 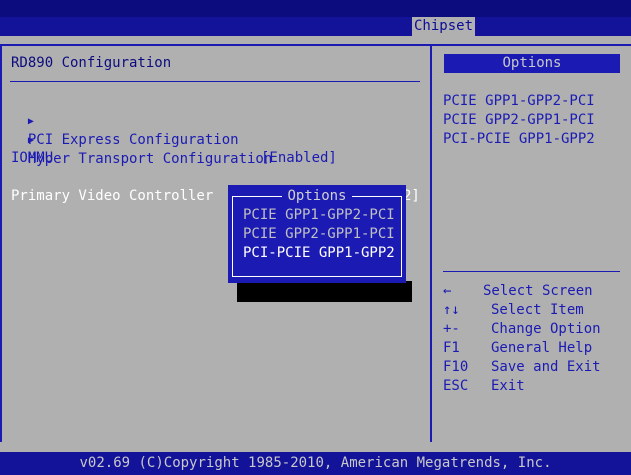 I want to click on help-desc: General Help, so click(x=542, y=348).